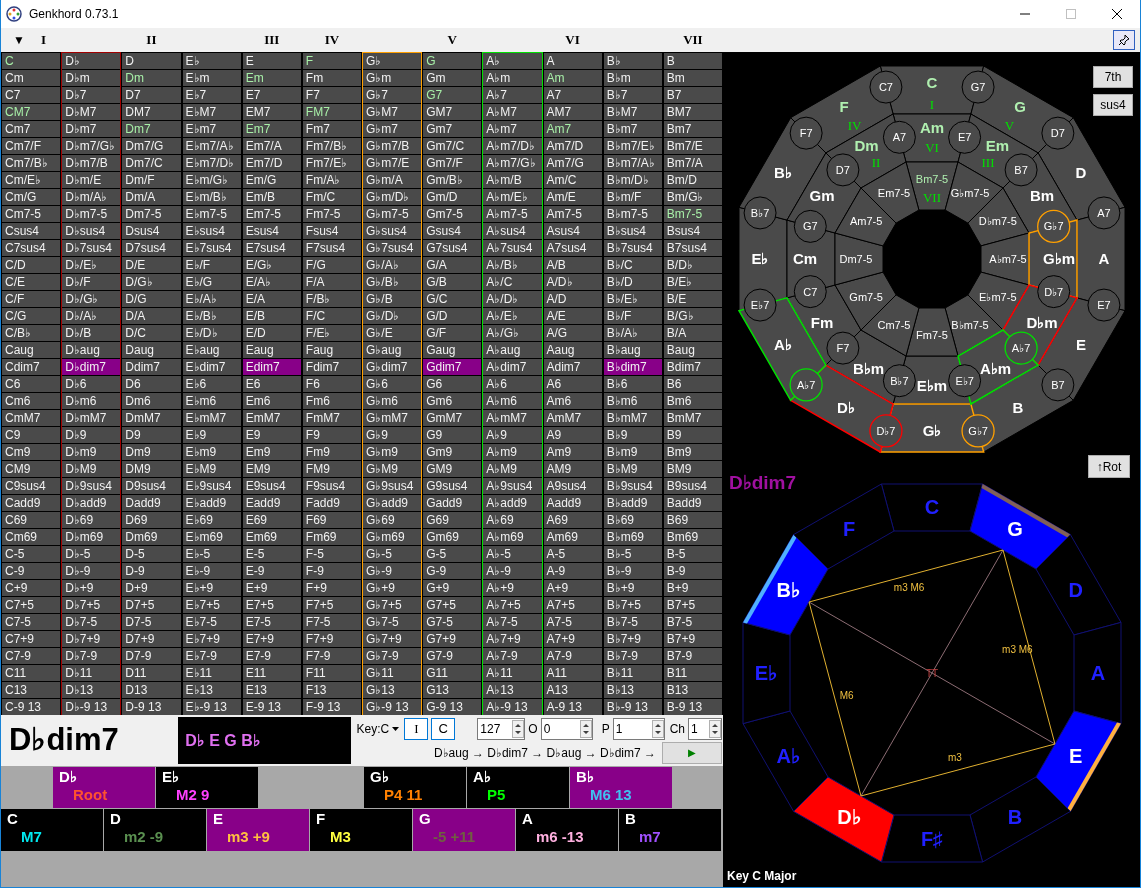  I want to click on chord-cell: E♭7+9, so click(211, 639).